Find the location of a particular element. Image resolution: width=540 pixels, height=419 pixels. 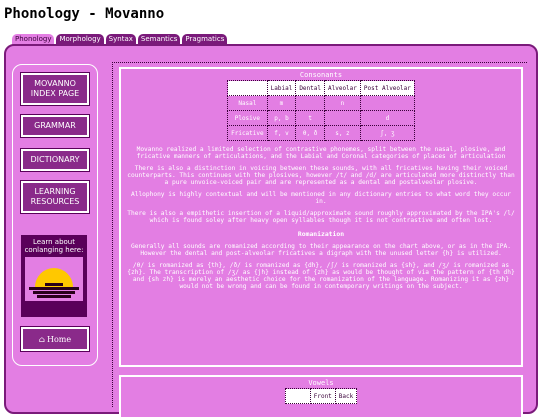

table-header: Dental is located at coordinates (310, 88).